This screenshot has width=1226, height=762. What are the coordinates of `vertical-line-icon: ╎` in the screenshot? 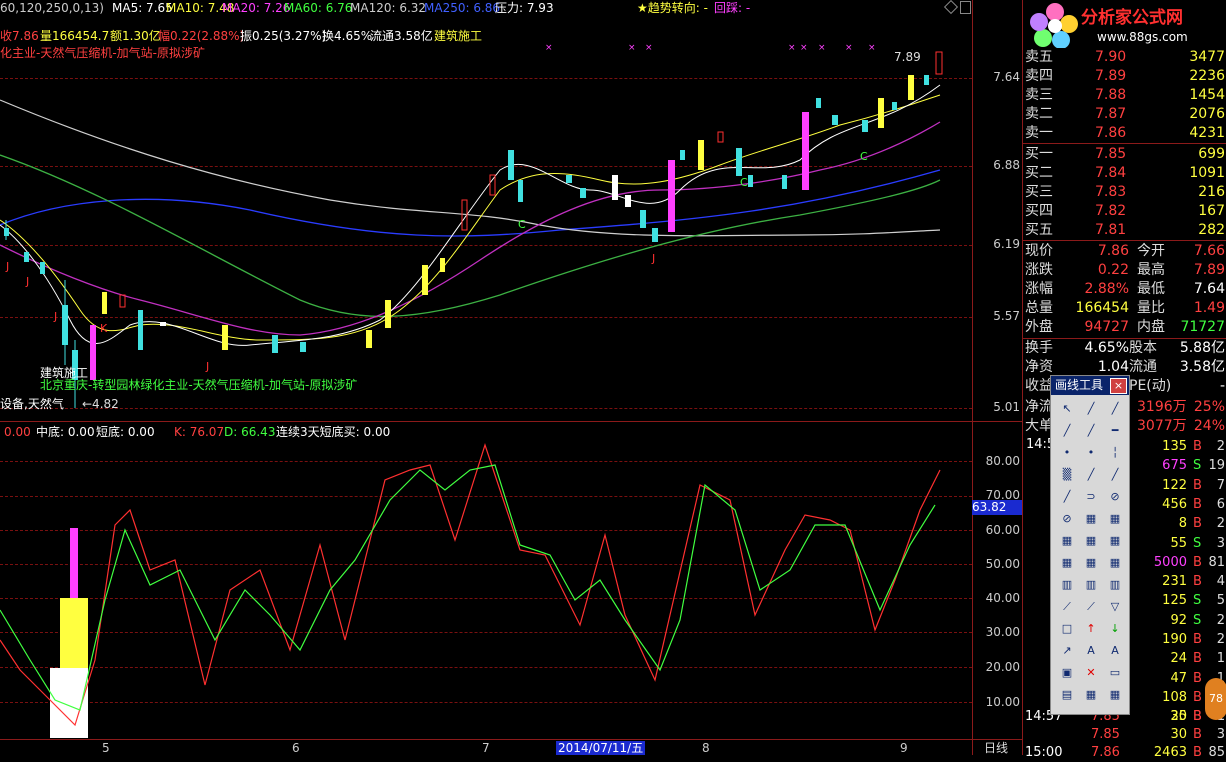 It's located at (1115, 453).